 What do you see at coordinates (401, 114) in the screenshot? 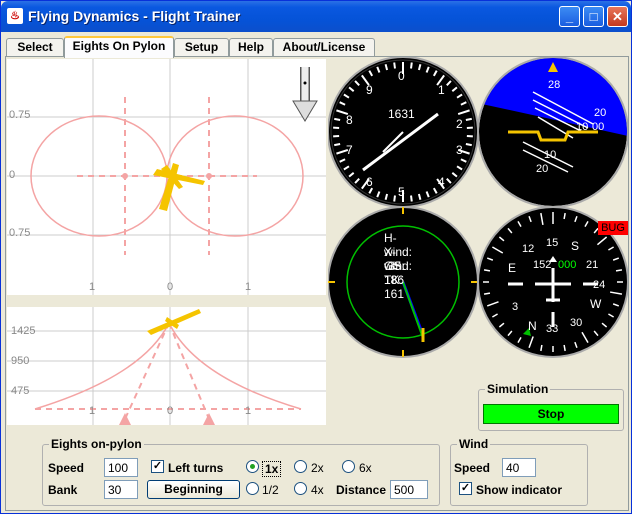
I see `clock-readout: 1631` at bounding box center [401, 114].